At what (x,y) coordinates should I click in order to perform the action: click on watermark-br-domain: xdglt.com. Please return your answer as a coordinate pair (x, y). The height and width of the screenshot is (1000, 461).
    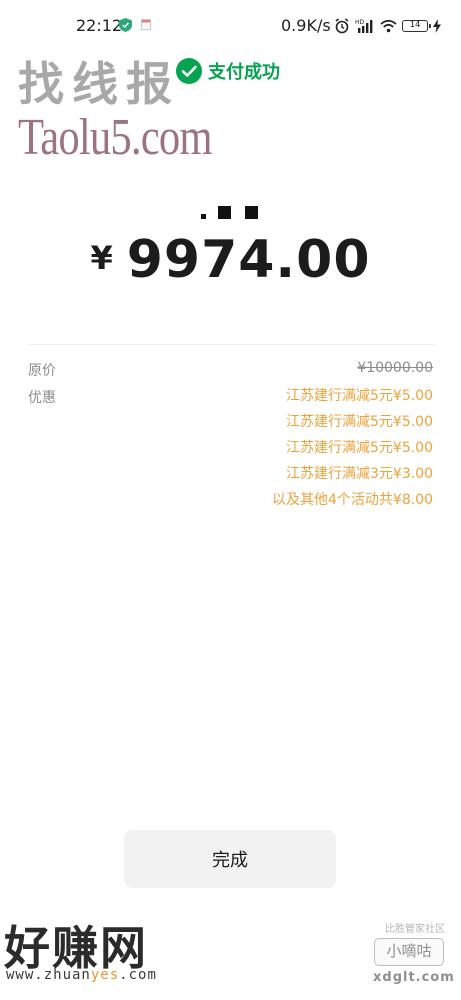
    Looking at the image, I should click on (414, 977).